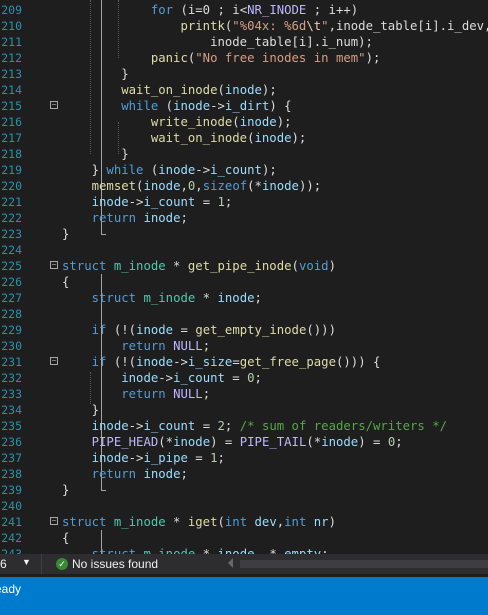 Image resolution: width=488 pixels, height=615 pixels. Describe the element at coordinates (221, 362) in the screenshot. I see `code-text: if (!(inode->i_size=get_free_page())) {` at that location.